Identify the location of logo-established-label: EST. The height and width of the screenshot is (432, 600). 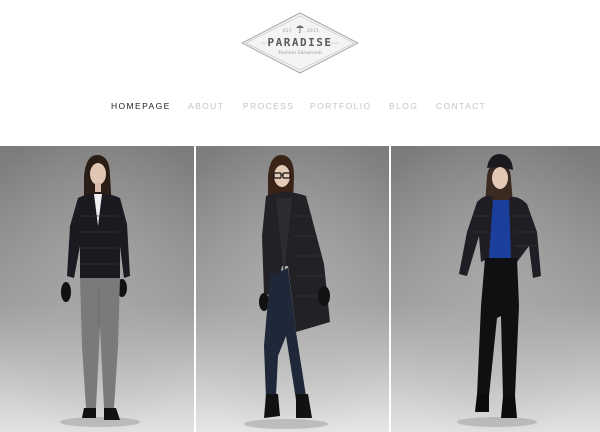
(288, 30).